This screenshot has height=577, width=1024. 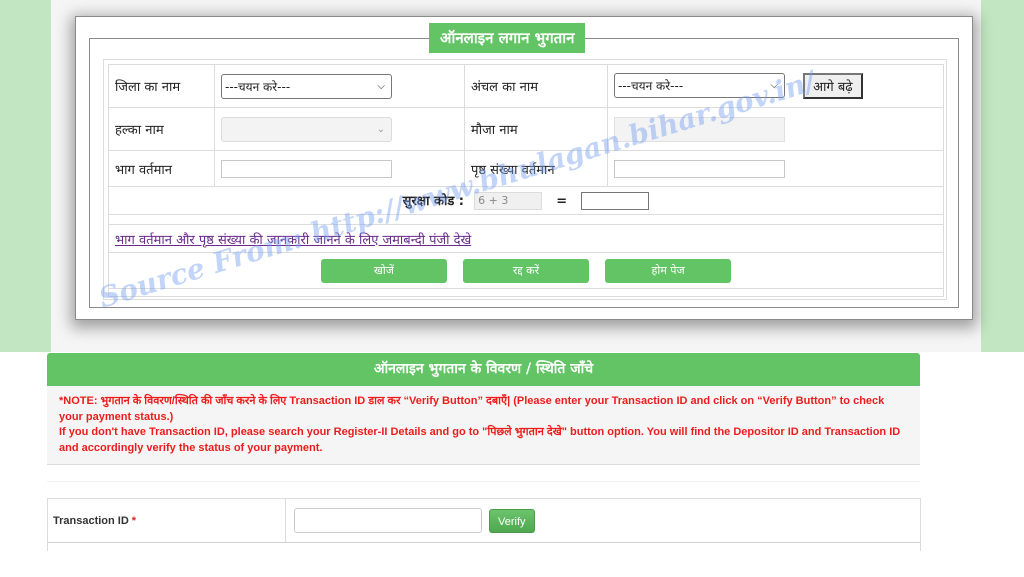 I want to click on captcha-question: 6 + 3, so click(x=508, y=201).